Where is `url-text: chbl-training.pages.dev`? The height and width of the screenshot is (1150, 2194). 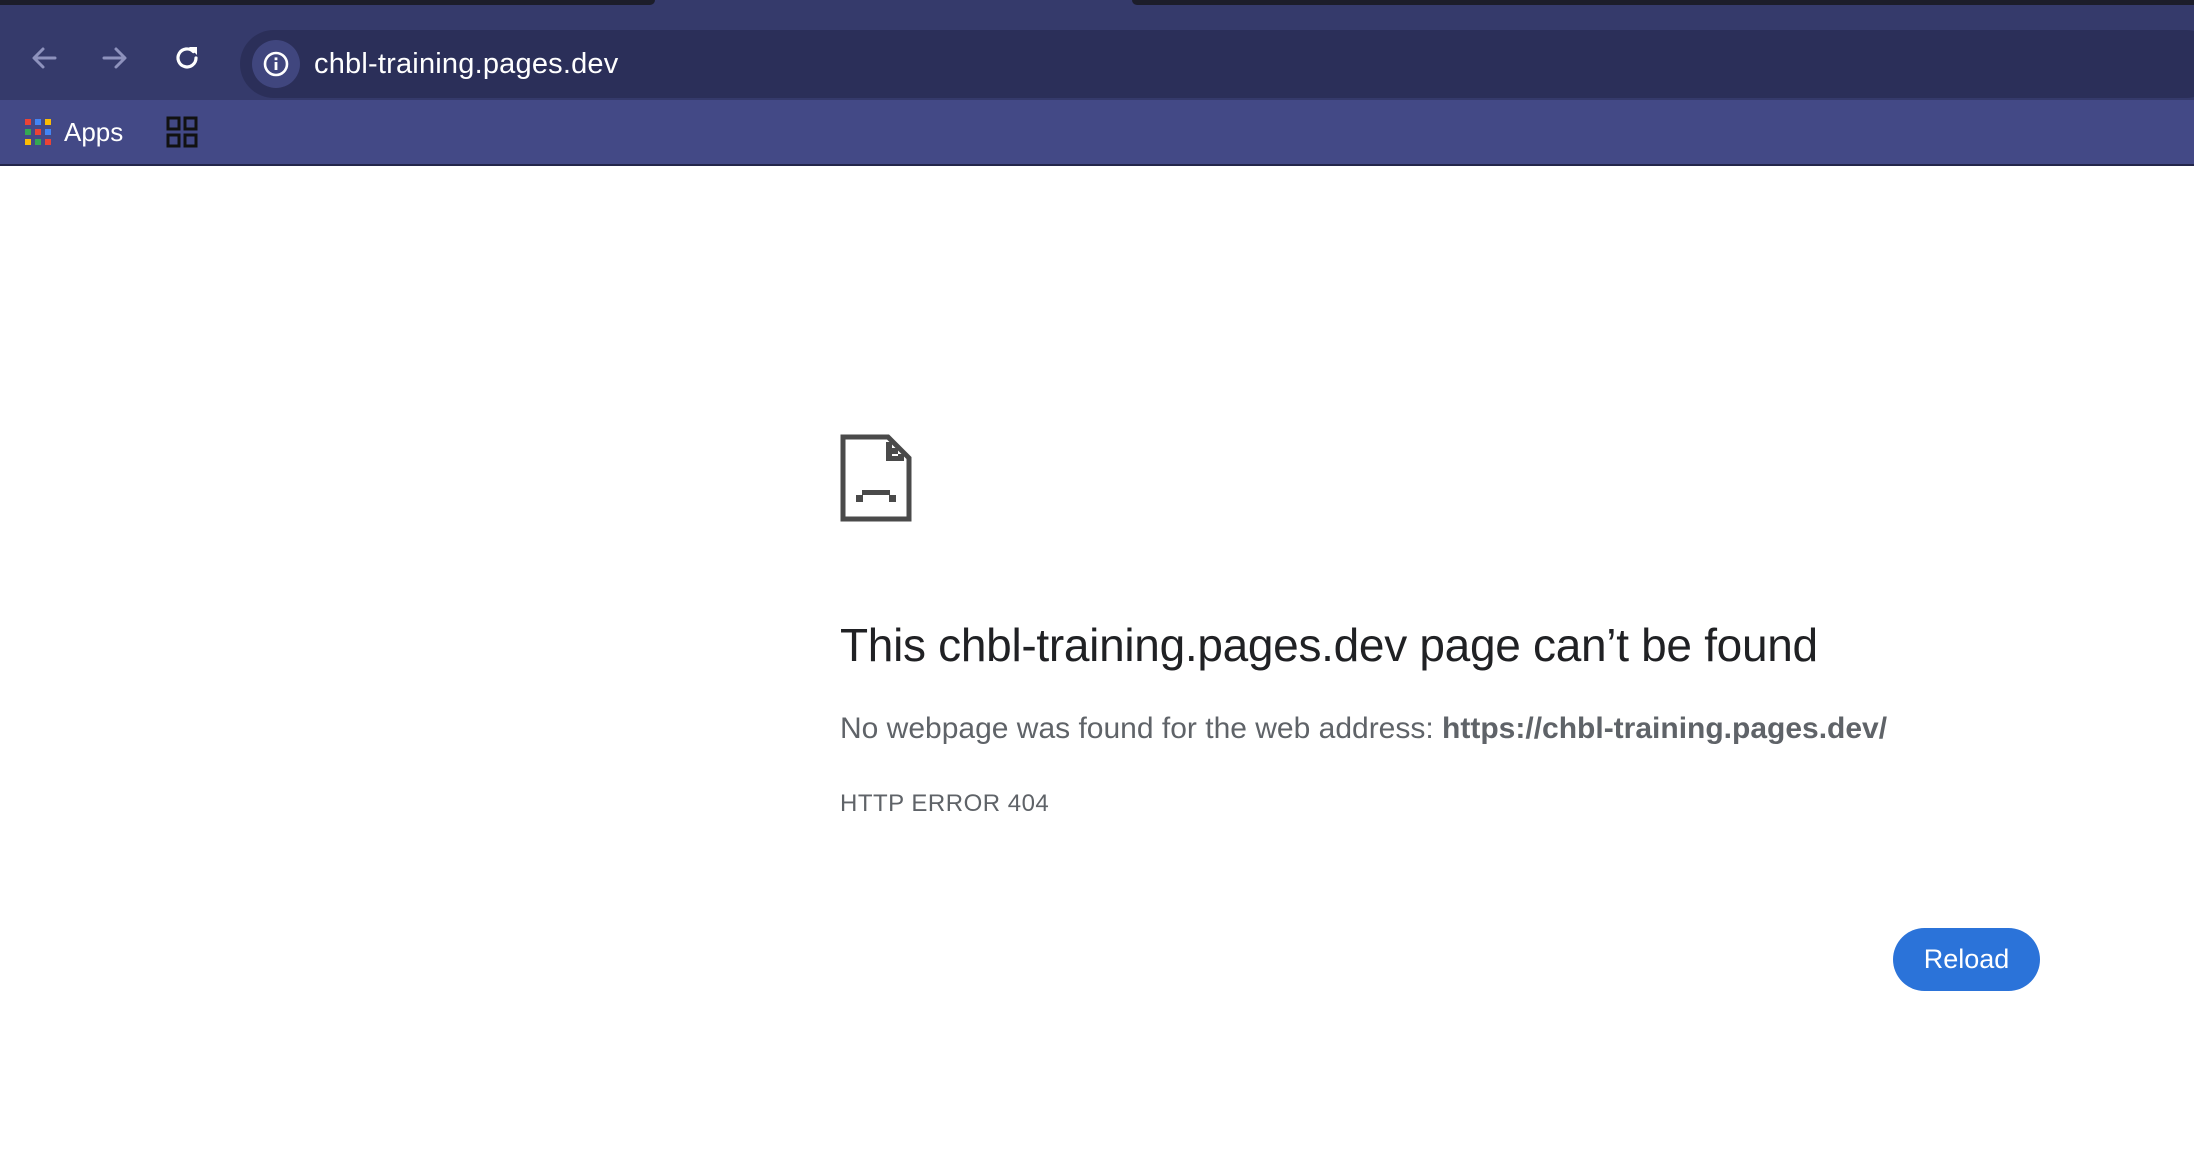 url-text: chbl-training.pages.dev is located at coordinates (466, 64).